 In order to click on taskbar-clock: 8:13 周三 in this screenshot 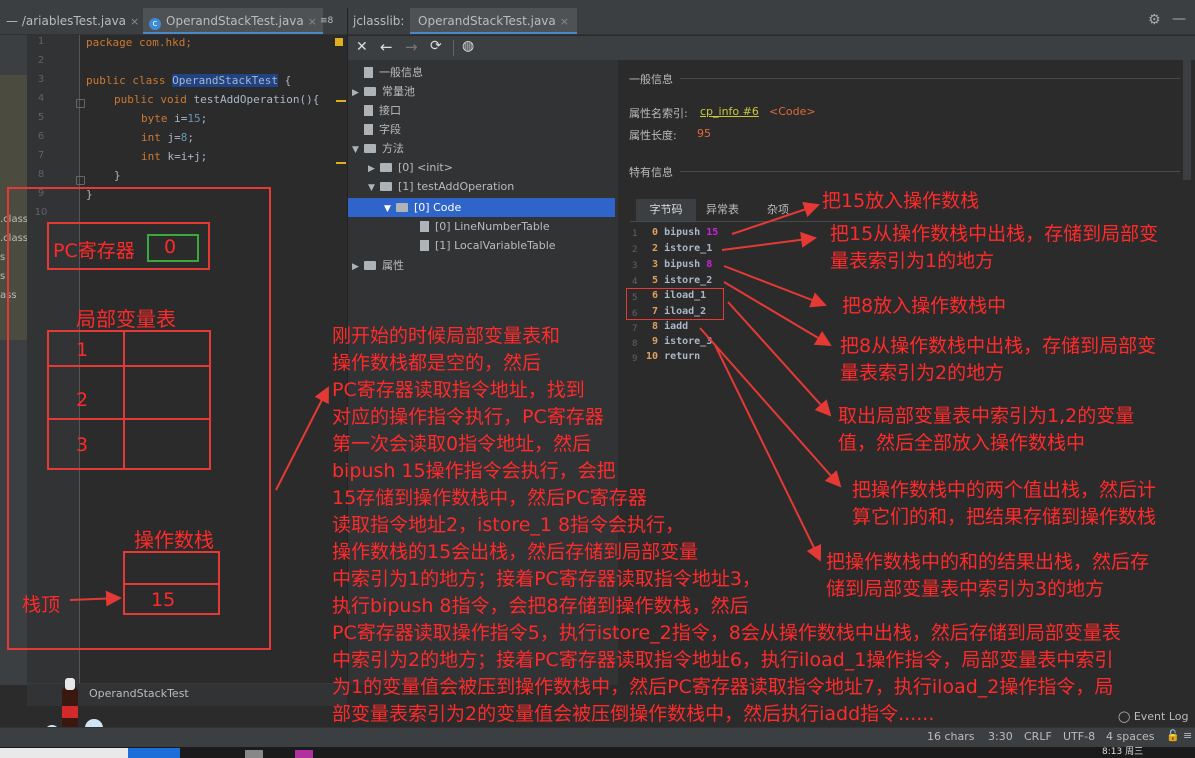, I will do `click(1123, 752)`.